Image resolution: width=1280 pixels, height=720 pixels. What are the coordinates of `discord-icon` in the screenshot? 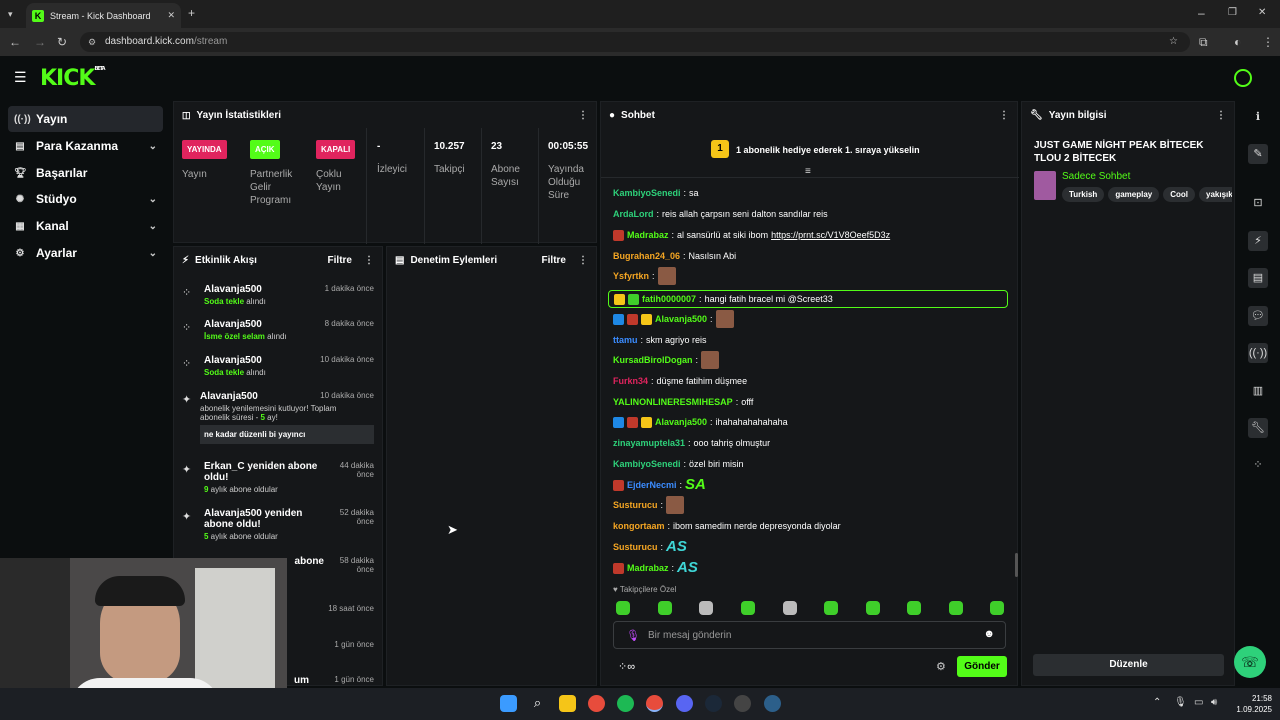 It's located at (684, 703).